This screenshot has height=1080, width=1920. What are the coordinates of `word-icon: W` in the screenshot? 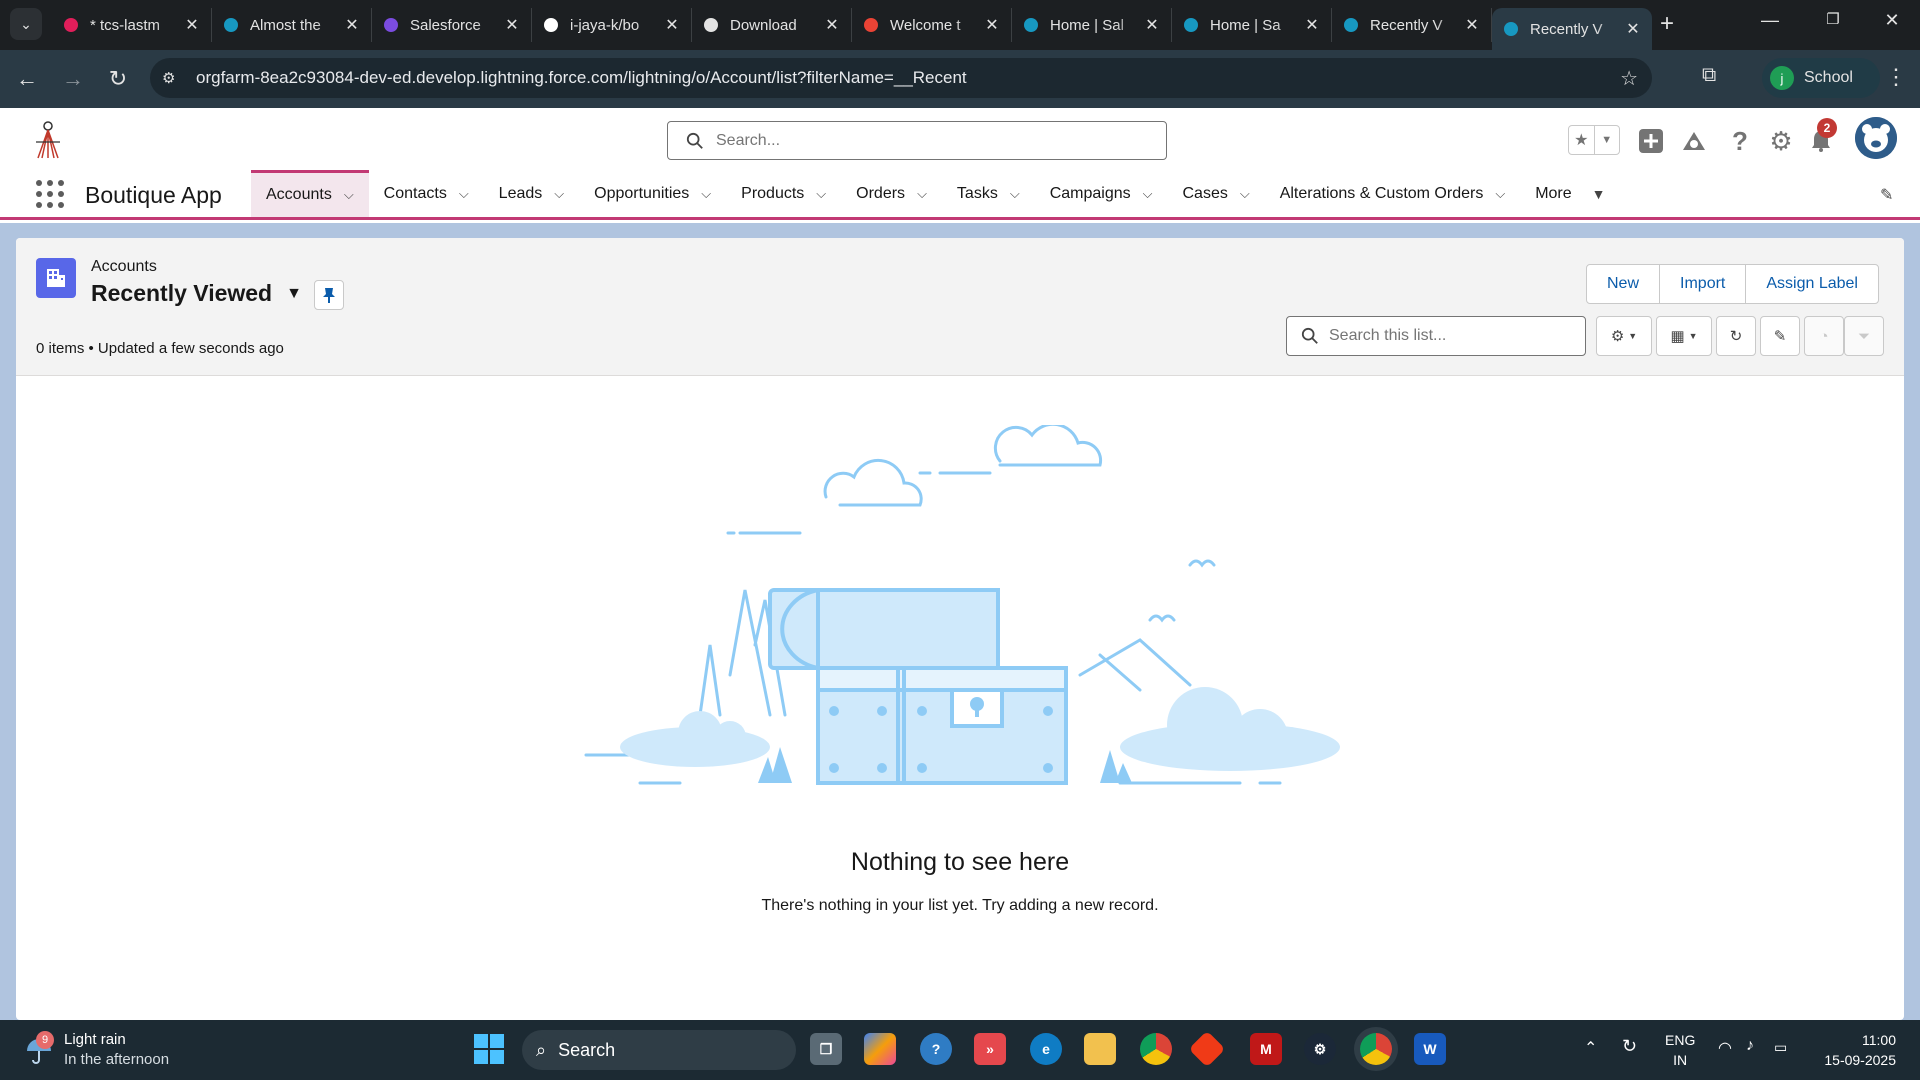 It's located at (1430, 1049).